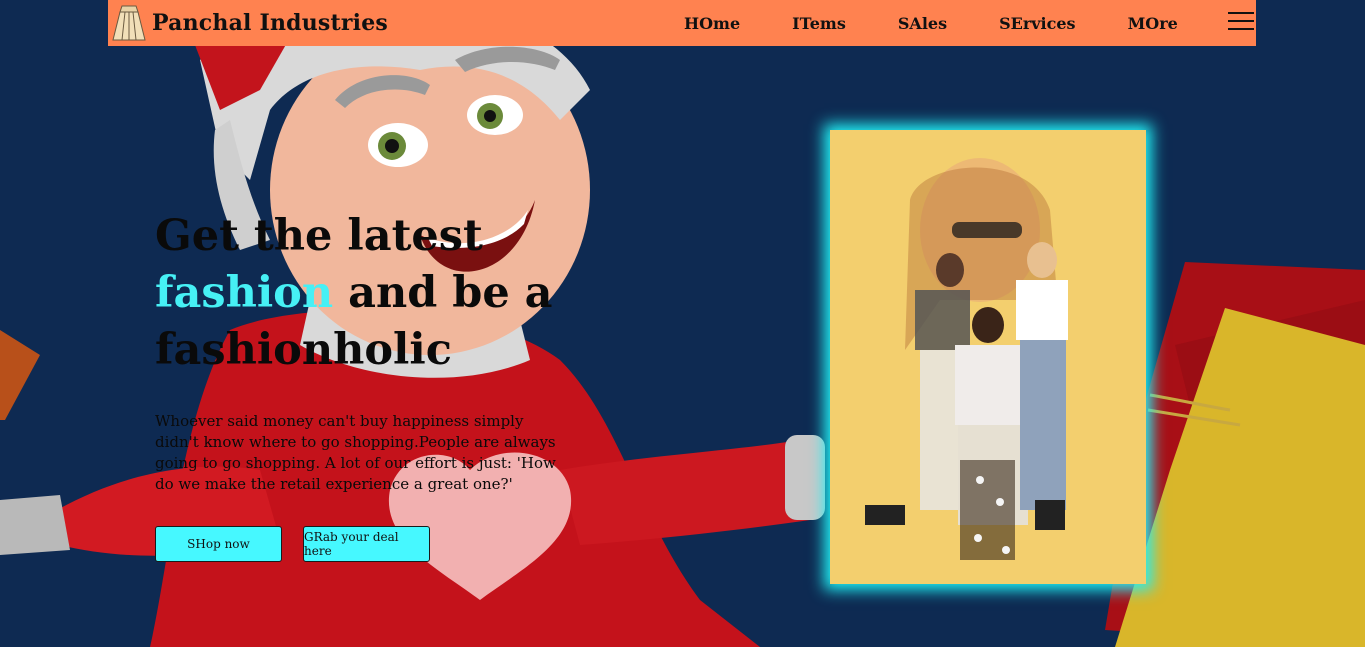  I want to click on nav-link-home: HOme, so click(712, 23).